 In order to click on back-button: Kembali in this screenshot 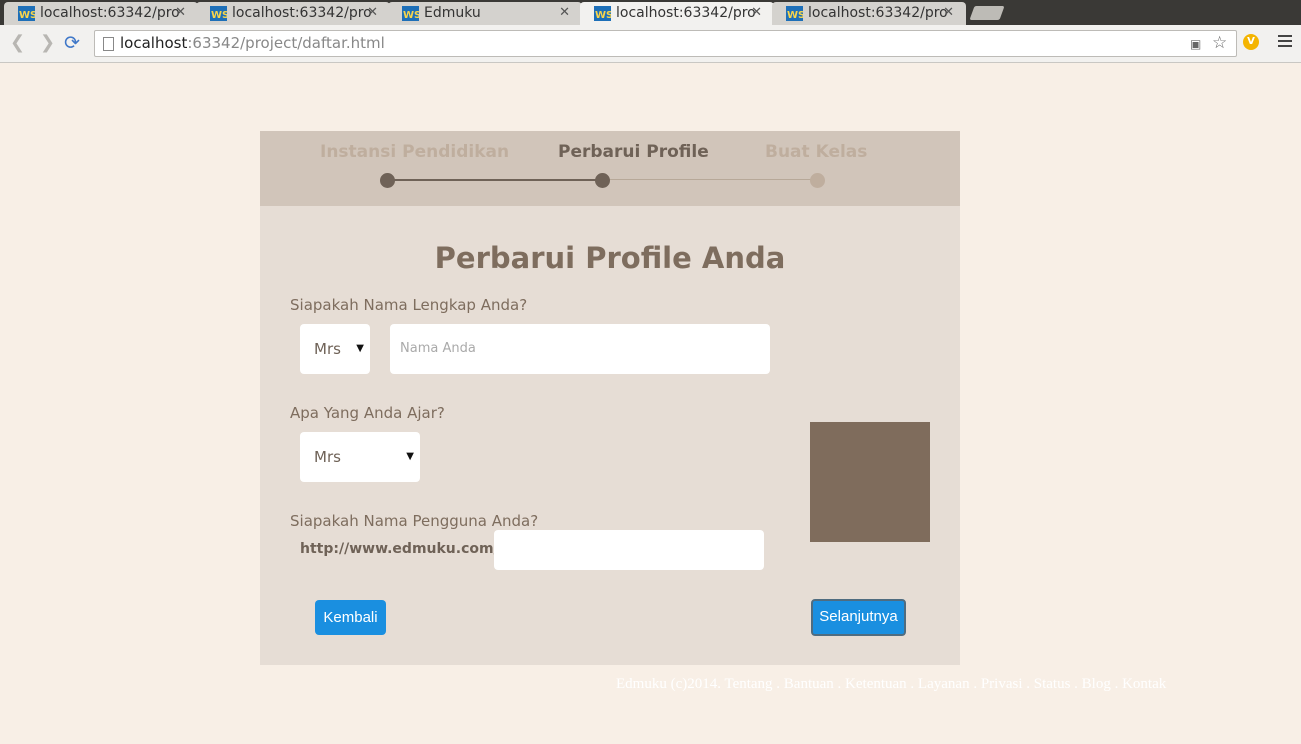, I will do `click(350, 617)`.